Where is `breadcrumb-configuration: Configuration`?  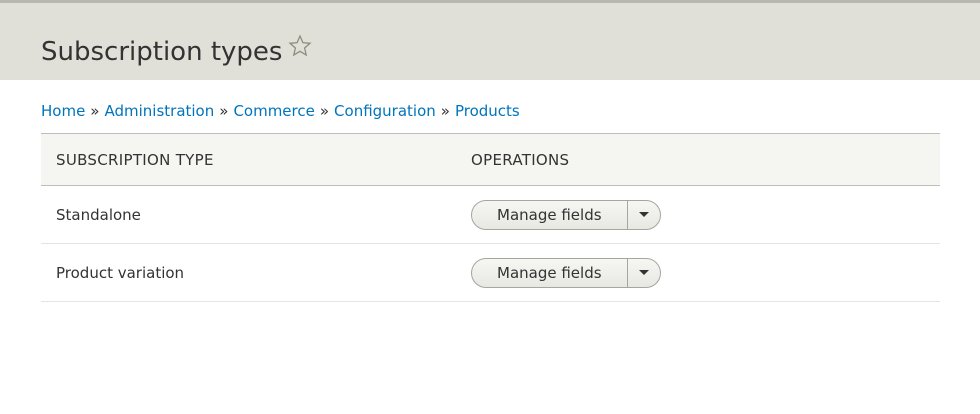
breadcrumb-configuration: Configuration is located at coordinates (385, 111).